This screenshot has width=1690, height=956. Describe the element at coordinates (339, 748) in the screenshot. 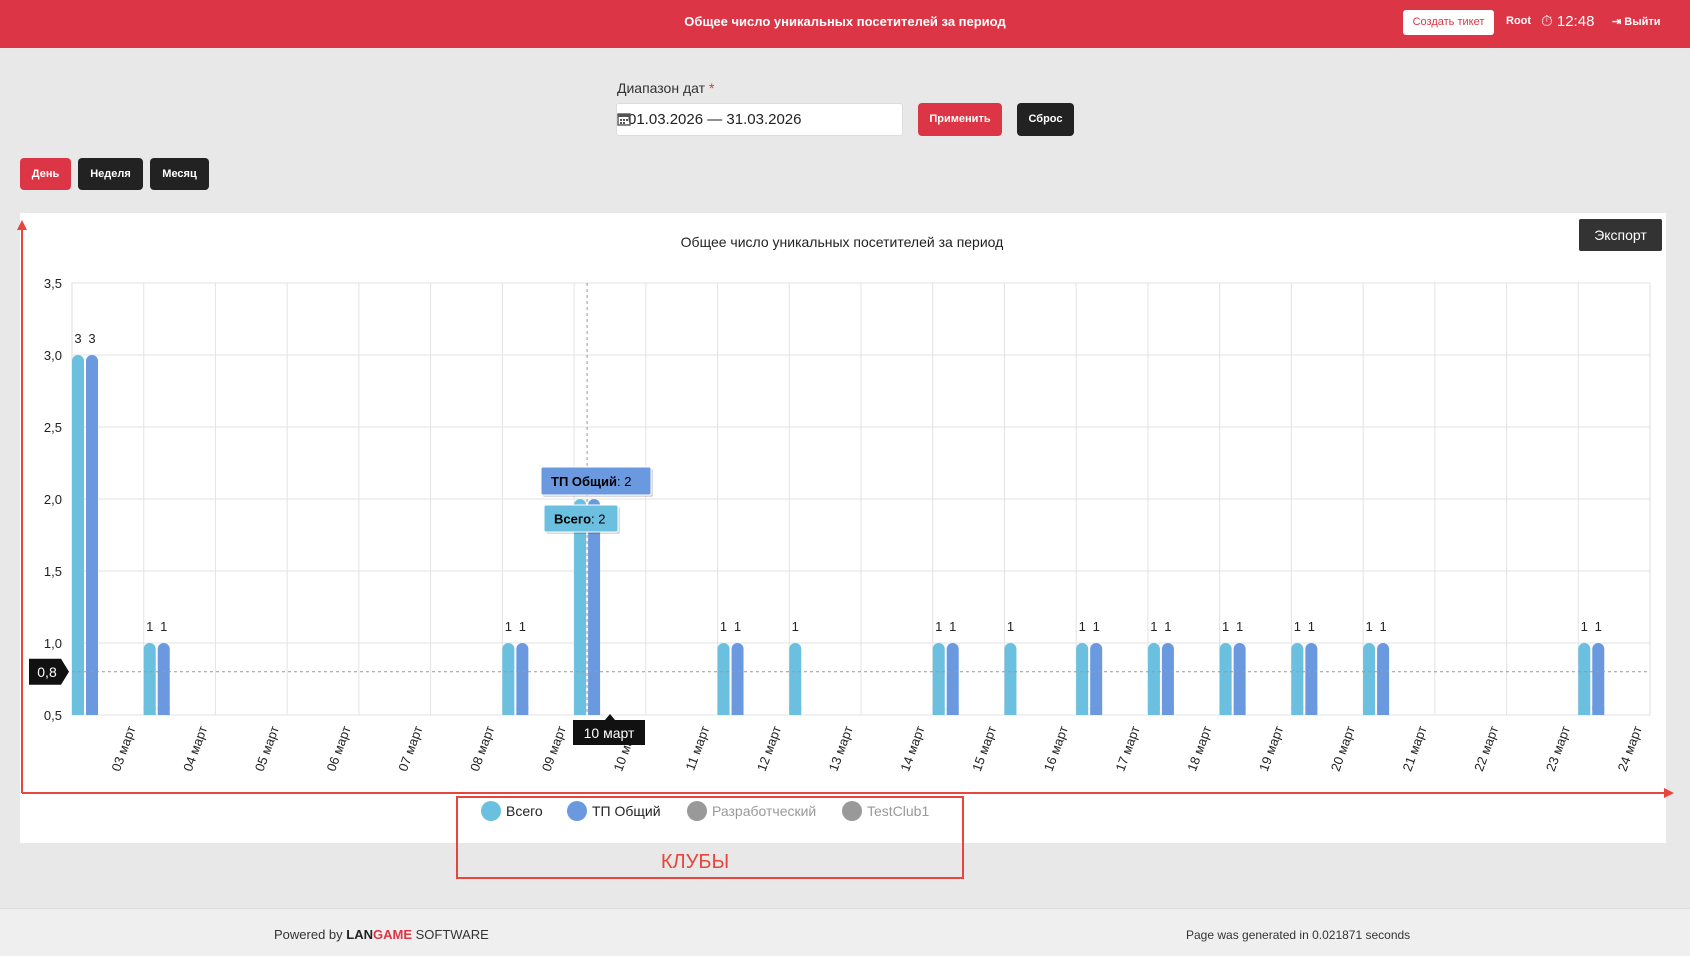

I see `x-tick-label: 06 март` at that location.